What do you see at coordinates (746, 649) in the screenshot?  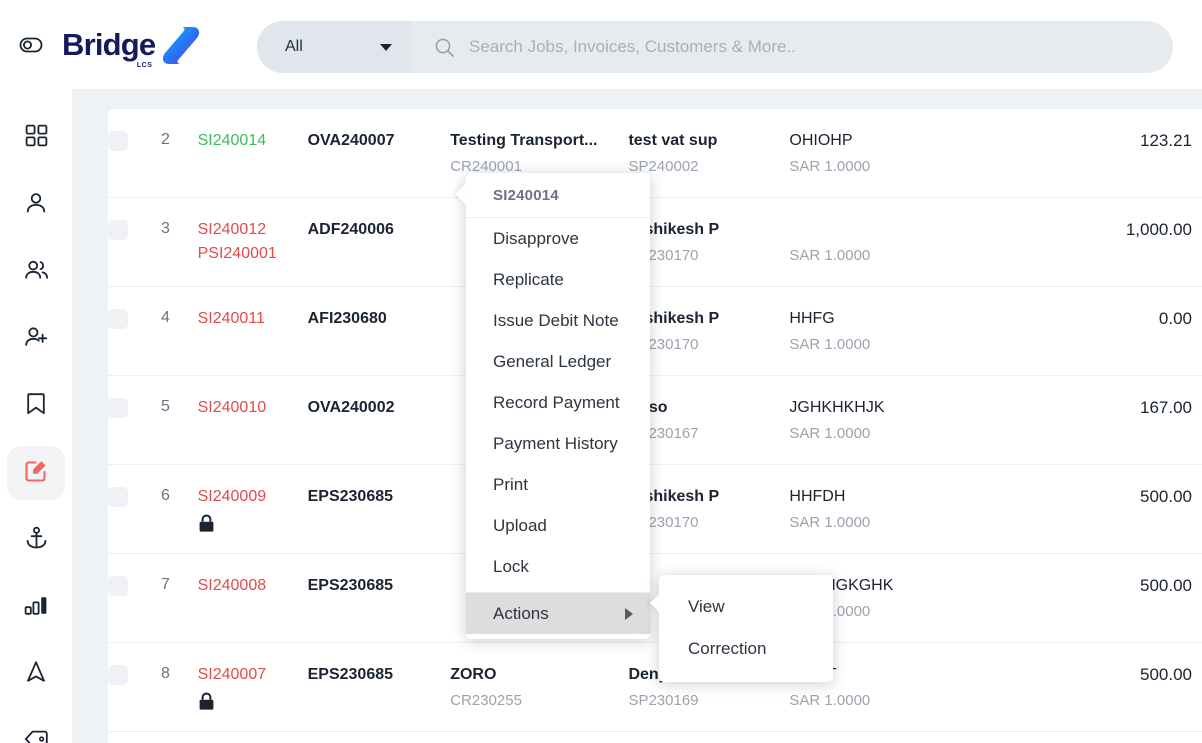 I see `submenu-item-correction: Correction` at bounding box center [746, 649].